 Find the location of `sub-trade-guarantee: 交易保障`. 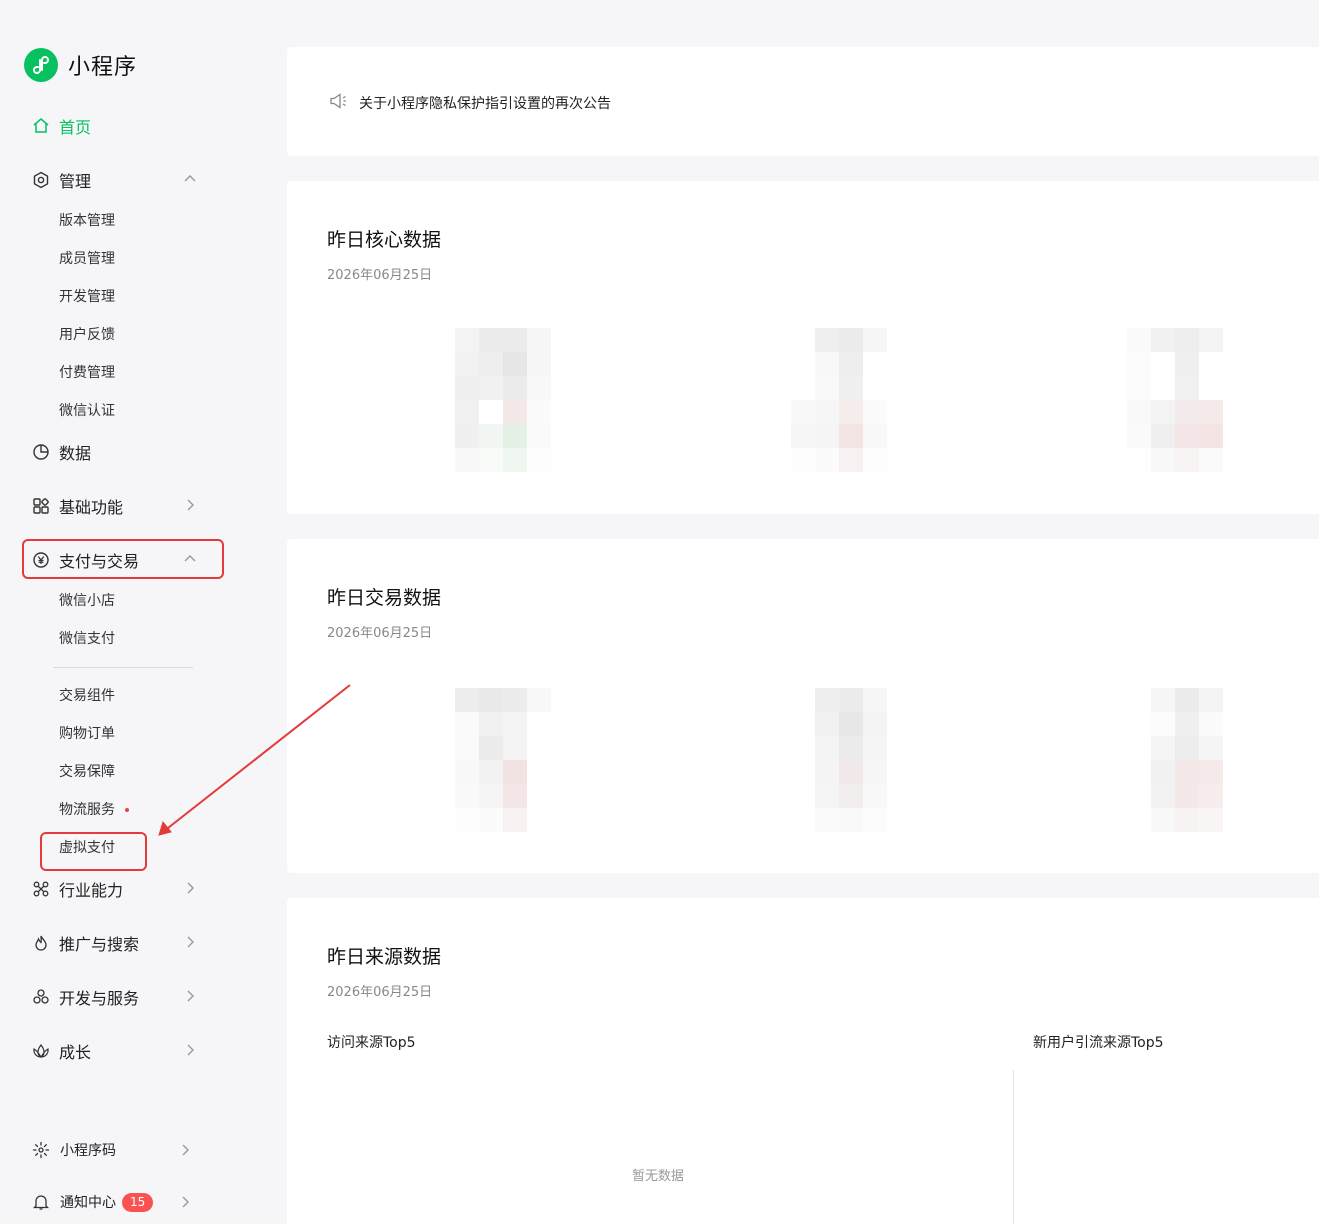

sub-trade-guarantee: 交易保障 is located at coordinates (87, 772).